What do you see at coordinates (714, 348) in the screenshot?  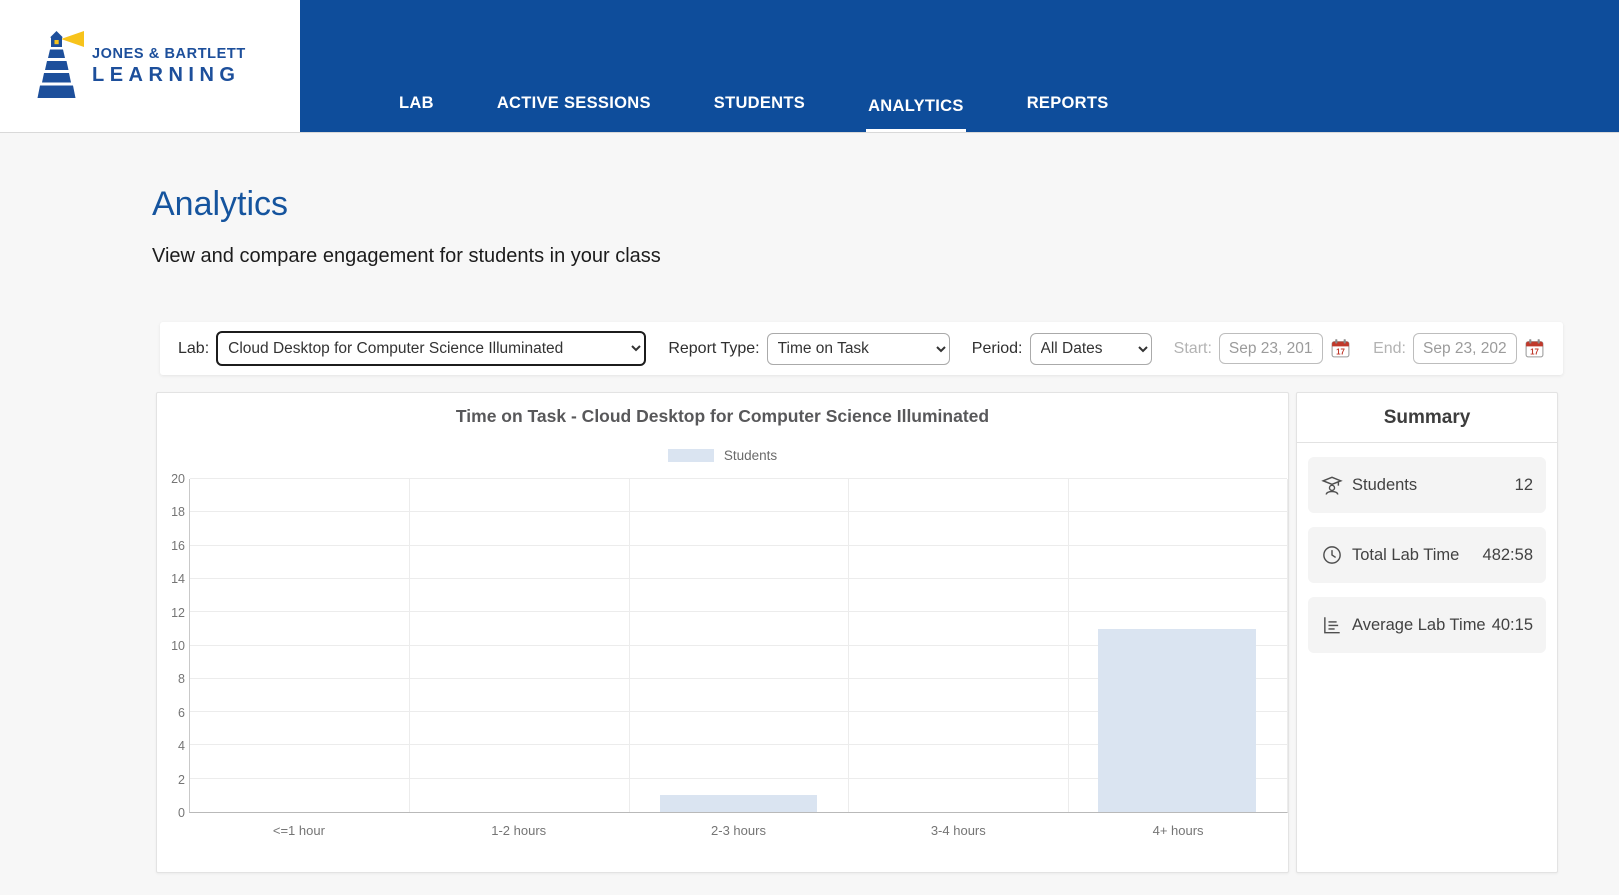 I see `report-type-label: Report Type:` at bounding box center [714, 348].